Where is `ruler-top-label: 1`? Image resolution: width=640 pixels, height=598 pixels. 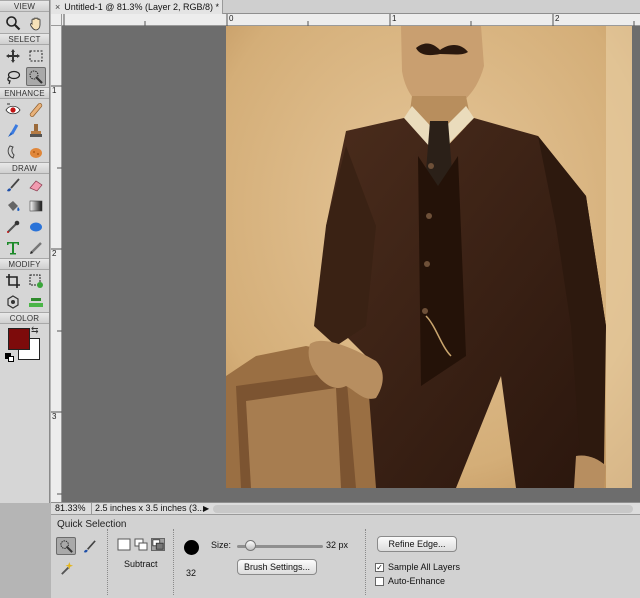
ruler-top-label: 1 is located at coordinates (394, 18).